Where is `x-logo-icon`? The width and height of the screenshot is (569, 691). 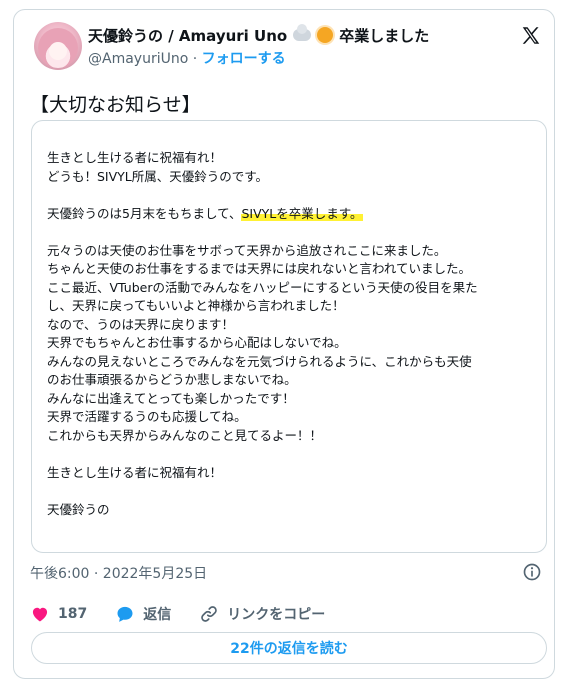
x-logo-icon is located at coordinates (531, 36).